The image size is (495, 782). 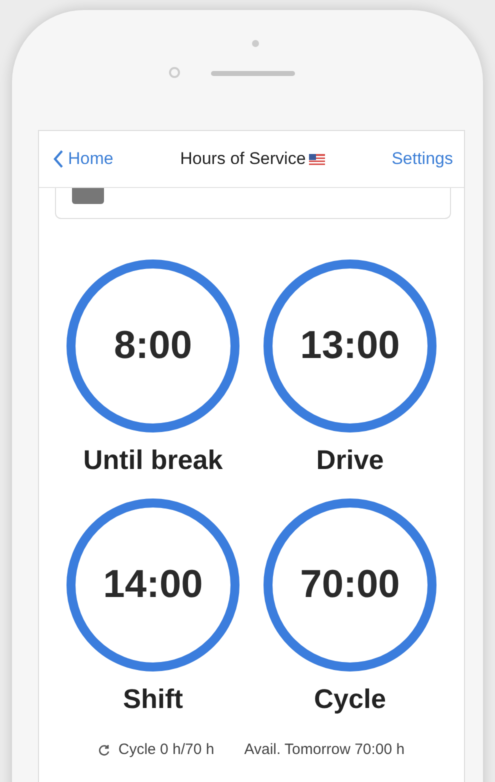 I want to click on camera-icon, so click(x=174, y=72).